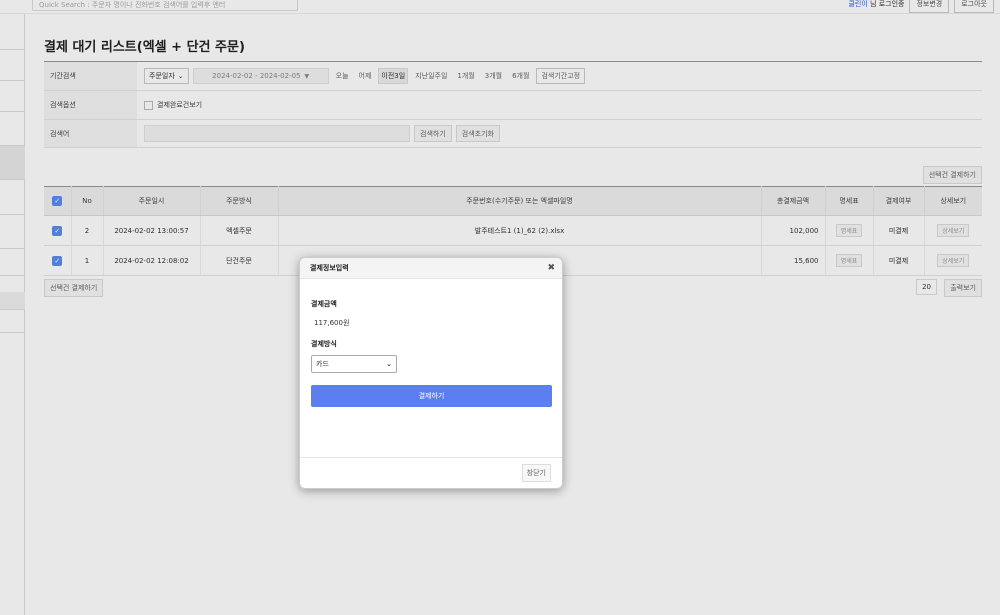 Image resolution: width=1000 pixels, height=615 pixels. I want to click on modal-header: 결제정보입력 ✖, so click(431, 268).